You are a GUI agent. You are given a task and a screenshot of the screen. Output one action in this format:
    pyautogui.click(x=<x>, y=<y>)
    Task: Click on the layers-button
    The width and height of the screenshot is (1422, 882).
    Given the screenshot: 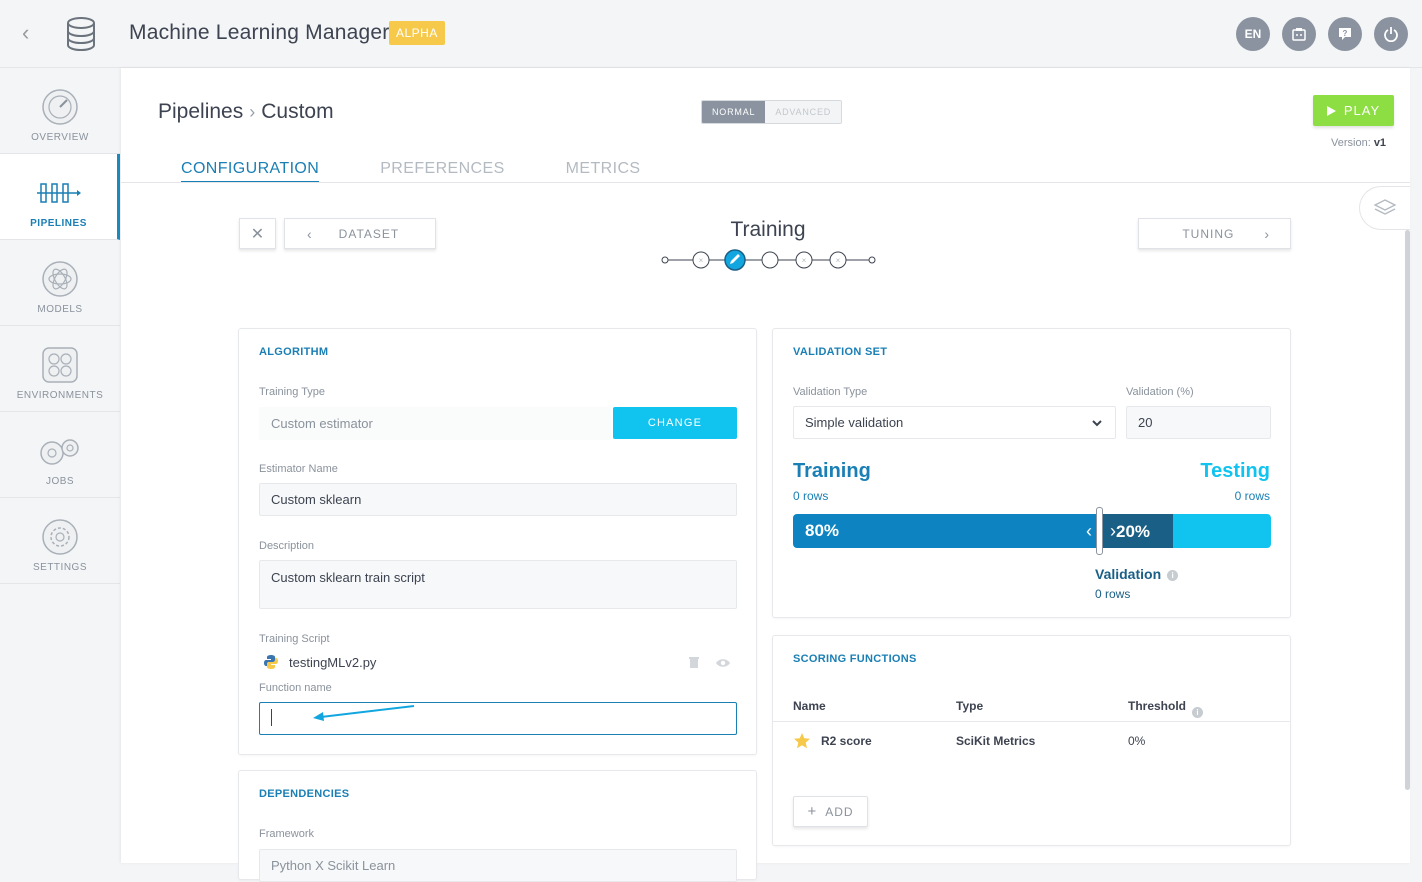 What is the action you would take?
    pyautogui.click(x=1384, y=208)
    